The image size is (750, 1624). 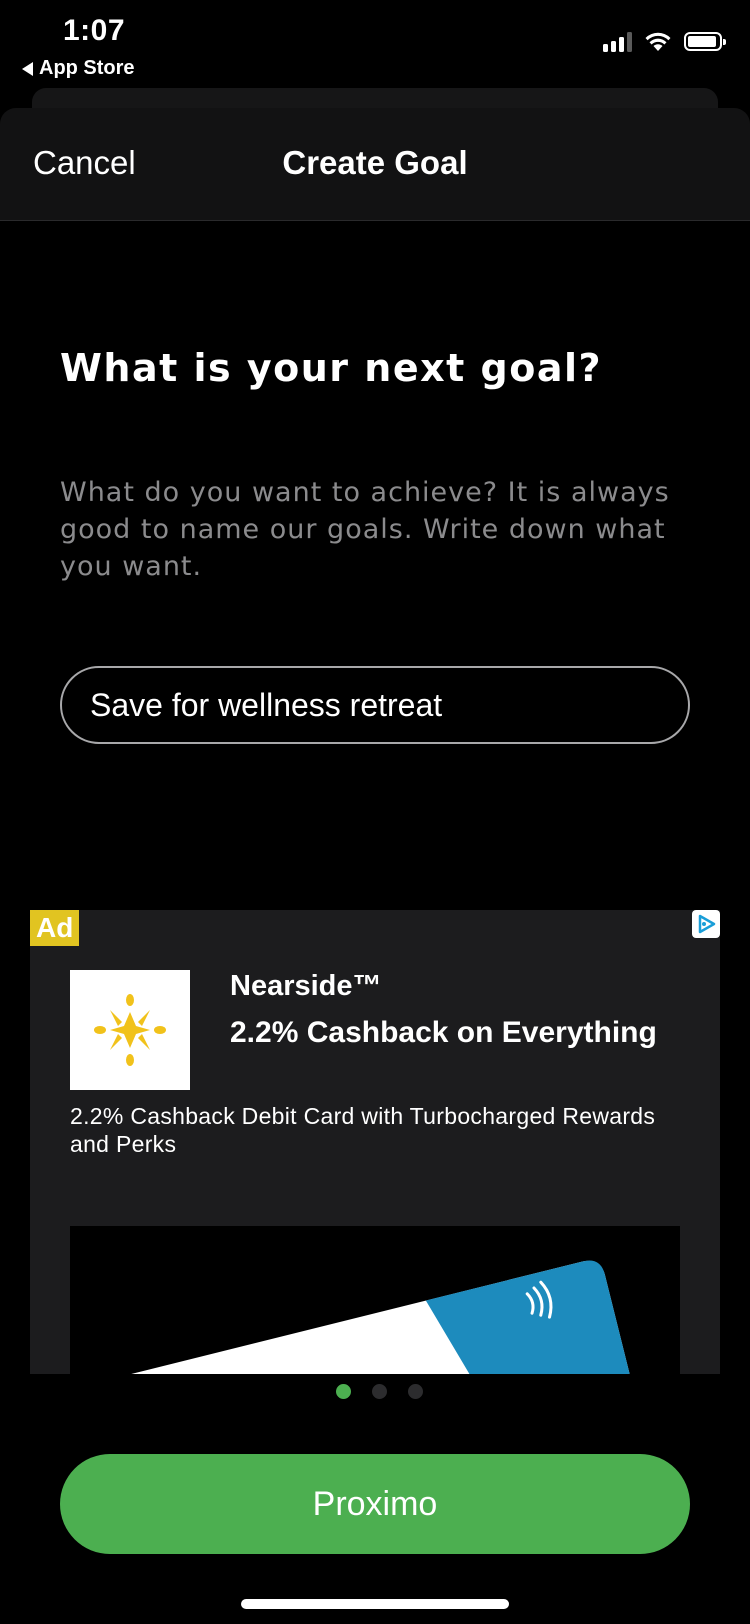 I want to click on back-triangle-icon, so click(x=27, y=68).